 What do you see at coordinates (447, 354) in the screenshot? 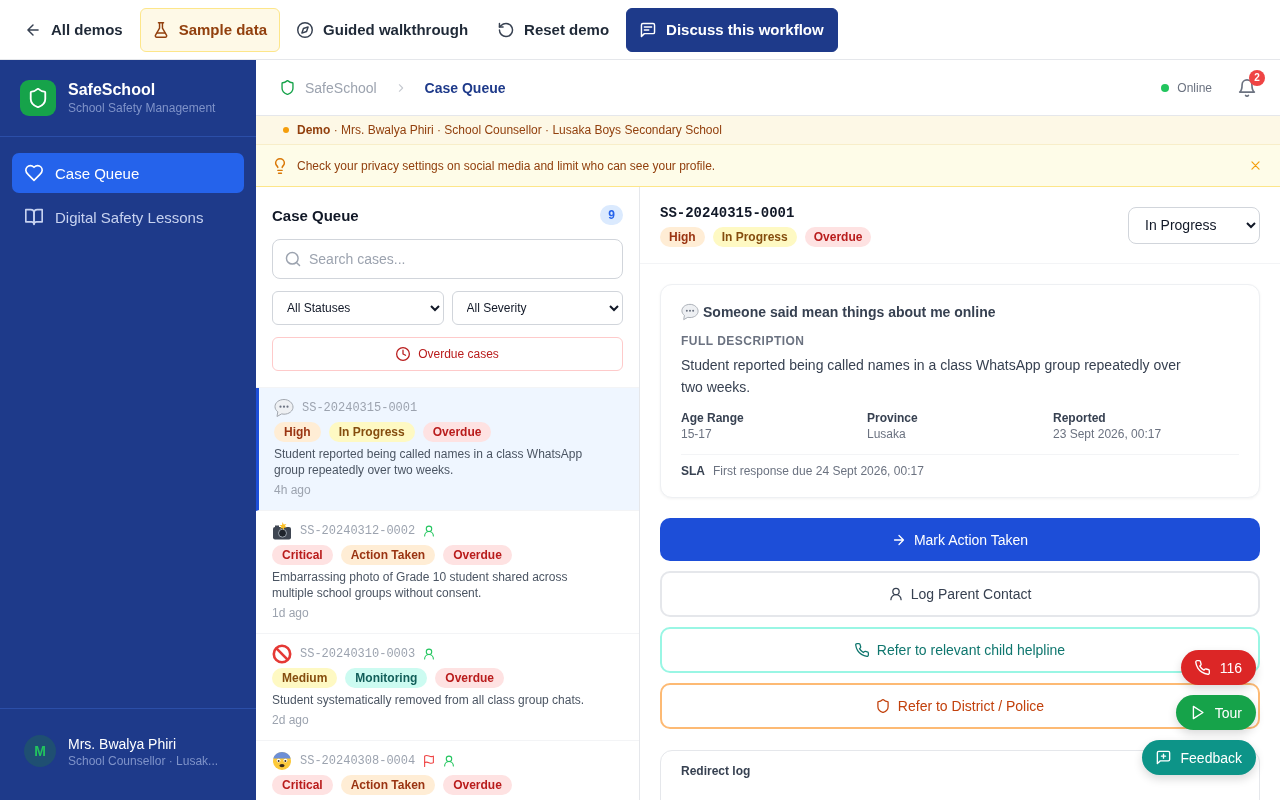
I see `overdue-filter-button: Overdue cases` at bounding box center [447, 354].